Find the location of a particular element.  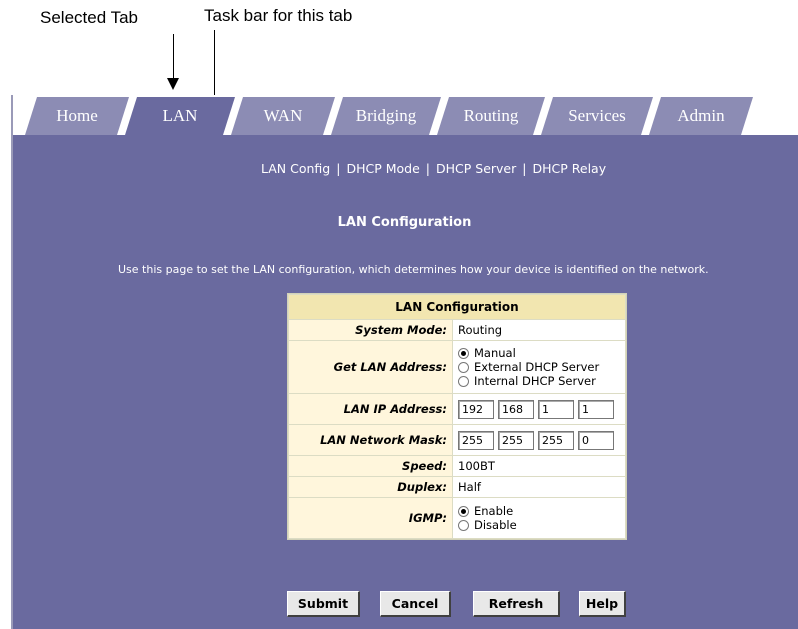

task-bar-annotation: Task bar for this tab is located at coordinates (278, 15).